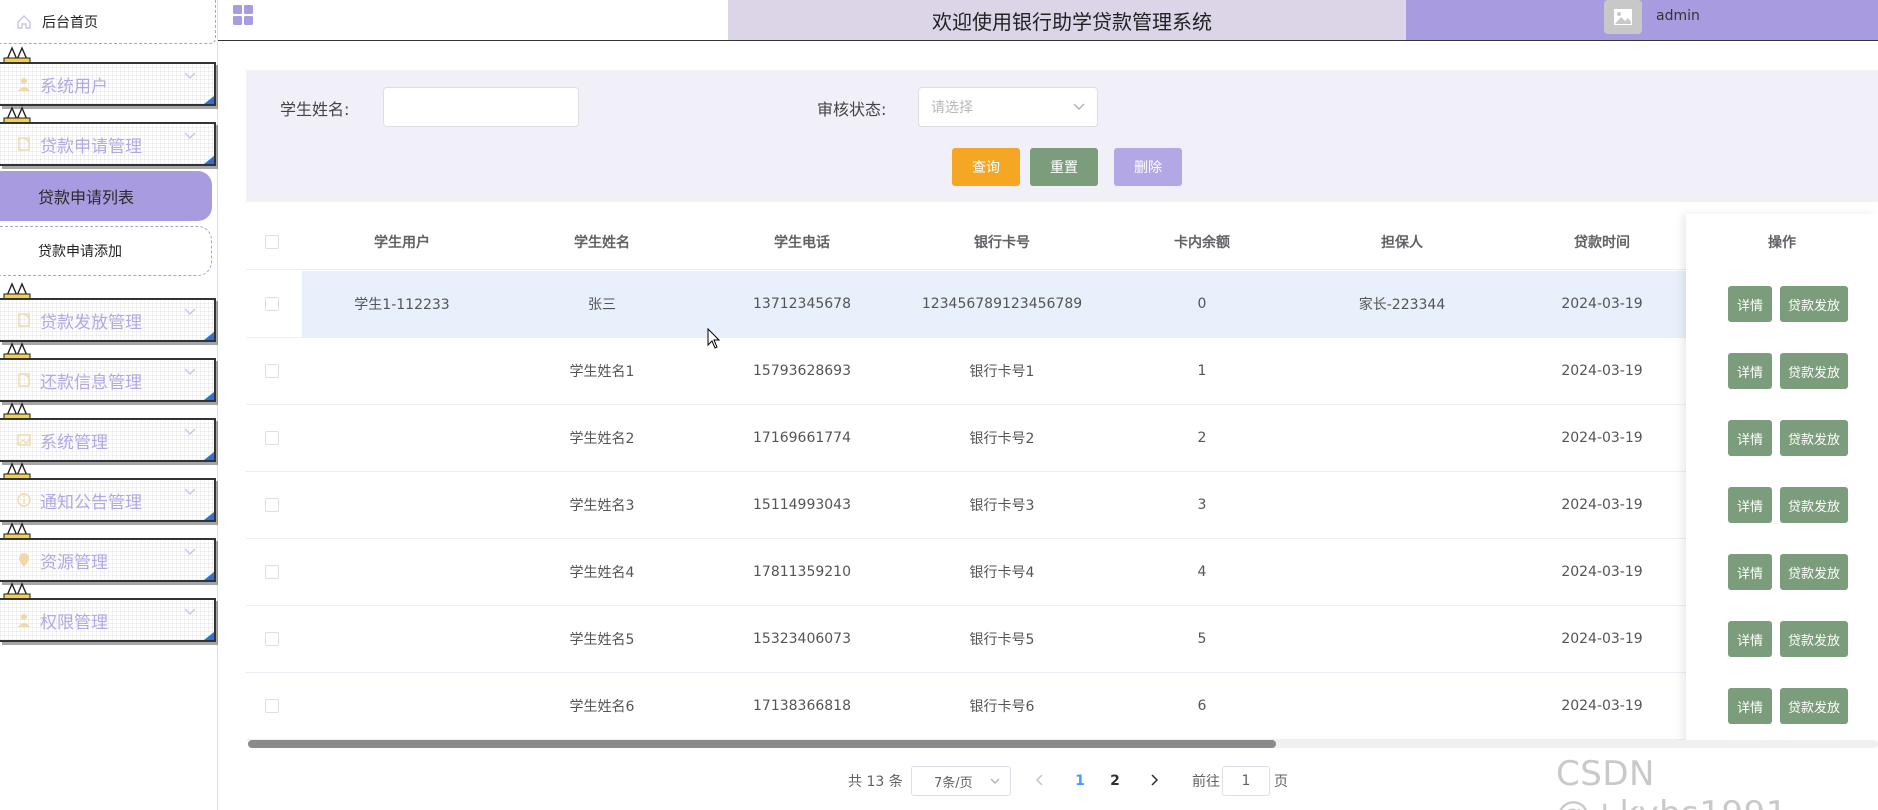  Describe the element at coordinates (1115, 781) in the screenshot. I see `page-number: 2` at that location.